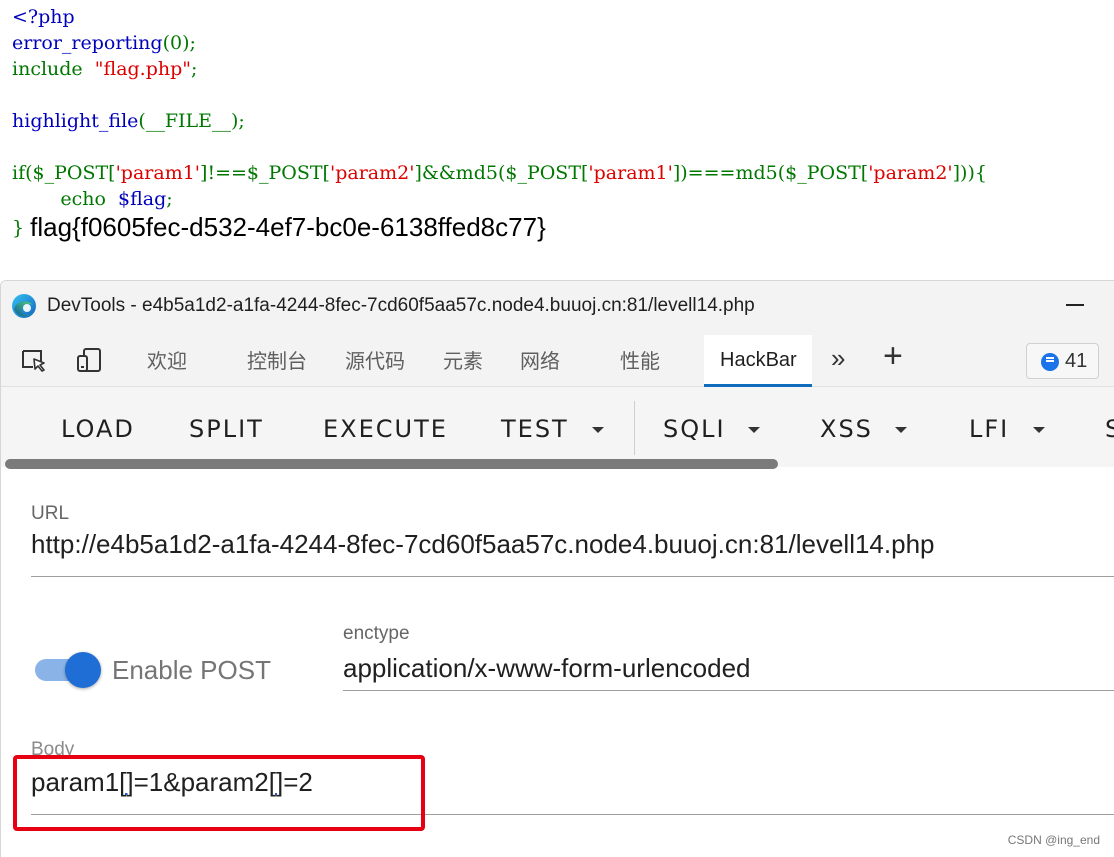 The width and height of the screenshot is (1114, 857). What do you see at coordinates (1062, 361) in the screenshot?
I see `messages-badge: 41` at bounding box center [1062, 361].